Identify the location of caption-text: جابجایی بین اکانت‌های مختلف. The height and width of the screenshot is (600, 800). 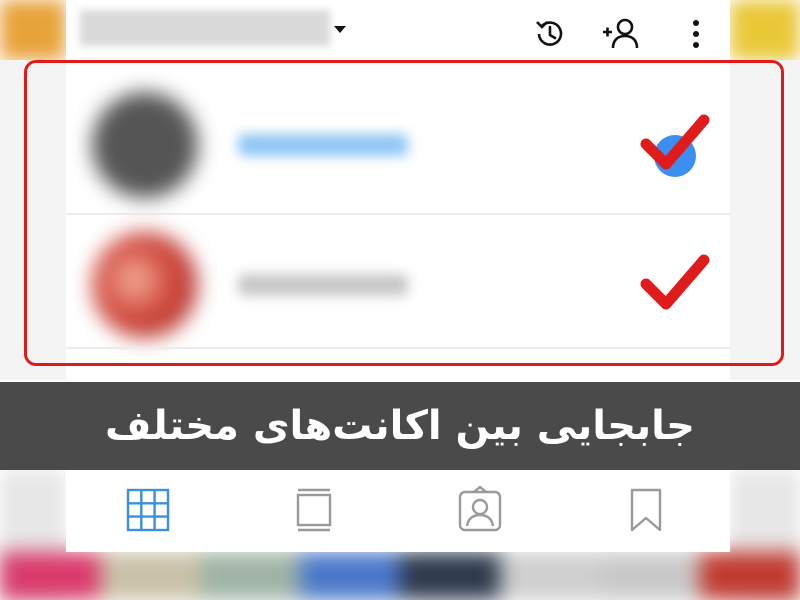
(400, 426).